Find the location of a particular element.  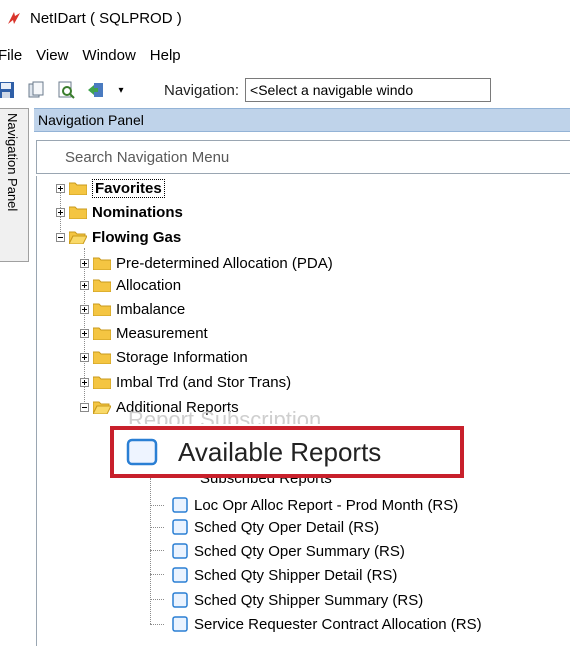

tree-node-label: Measurement is located at coordinates (162, 333).